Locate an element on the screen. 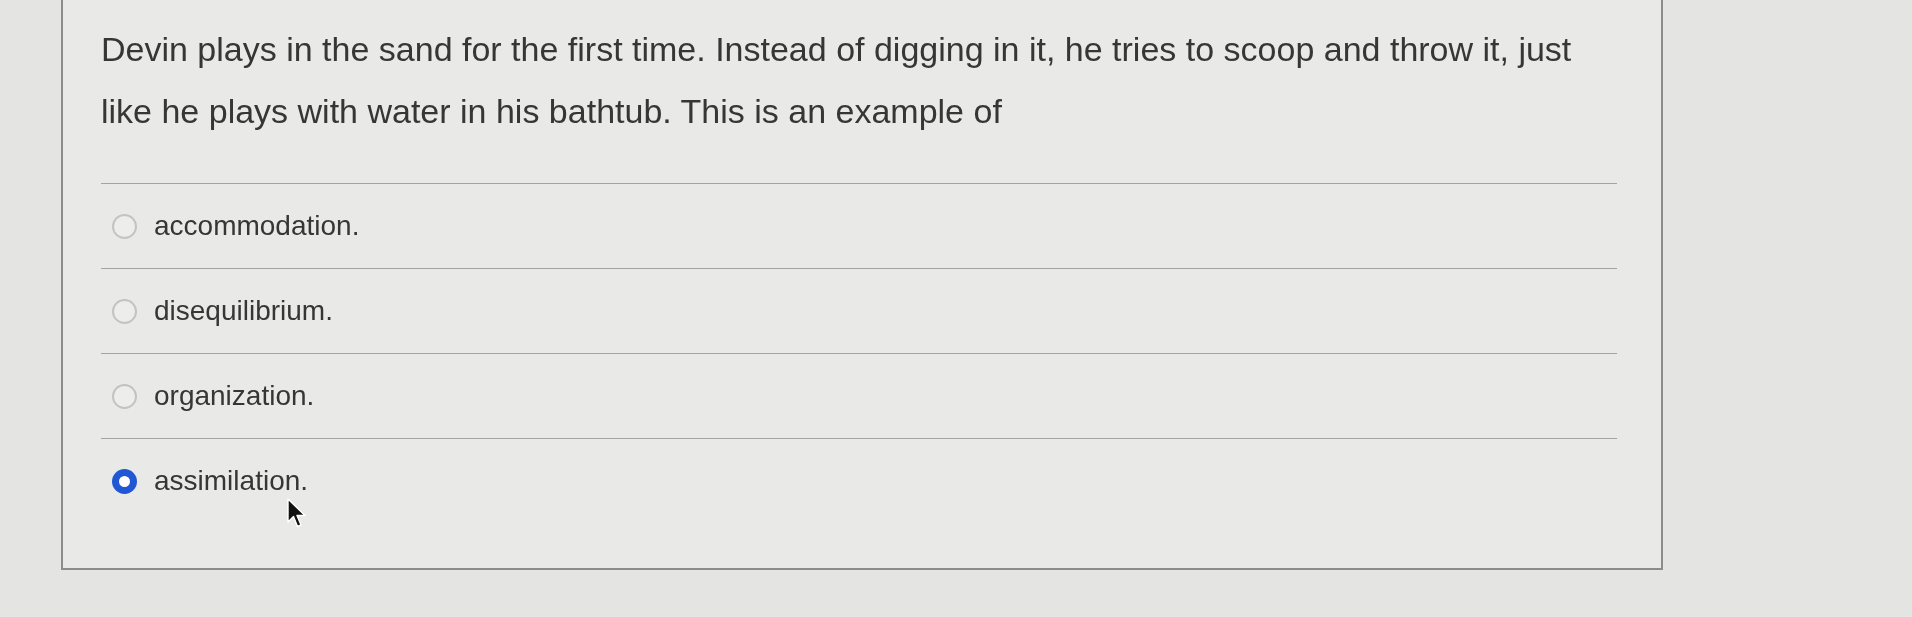  option-label: accommodation. is located at coordinates (257, 226).